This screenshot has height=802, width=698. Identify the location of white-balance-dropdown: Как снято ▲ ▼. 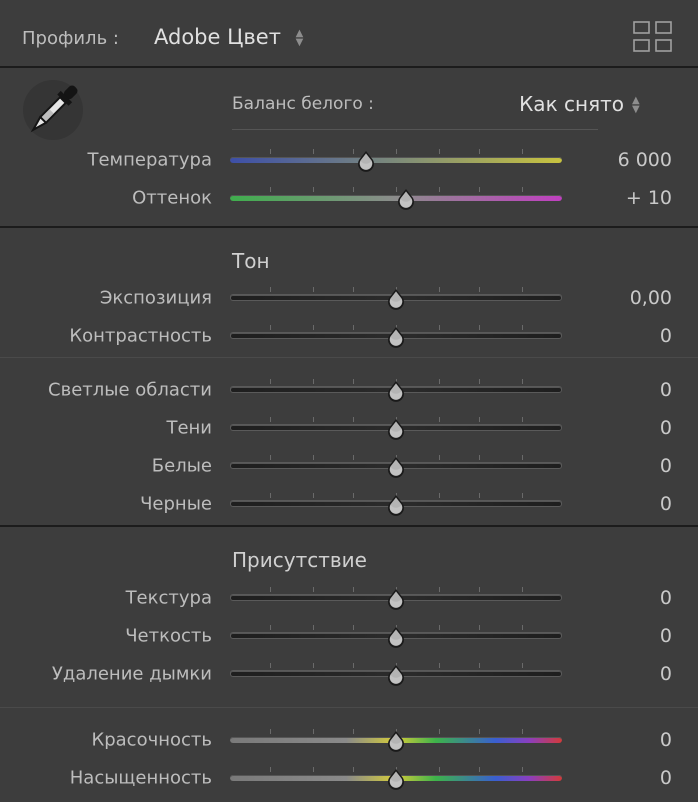
(579, 104).